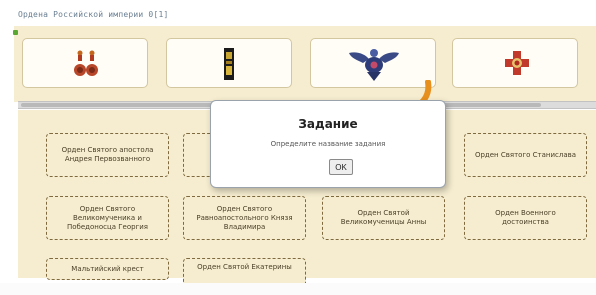 The image size is (596, 295). I want to click on bottom-margin, so click(298, 289).